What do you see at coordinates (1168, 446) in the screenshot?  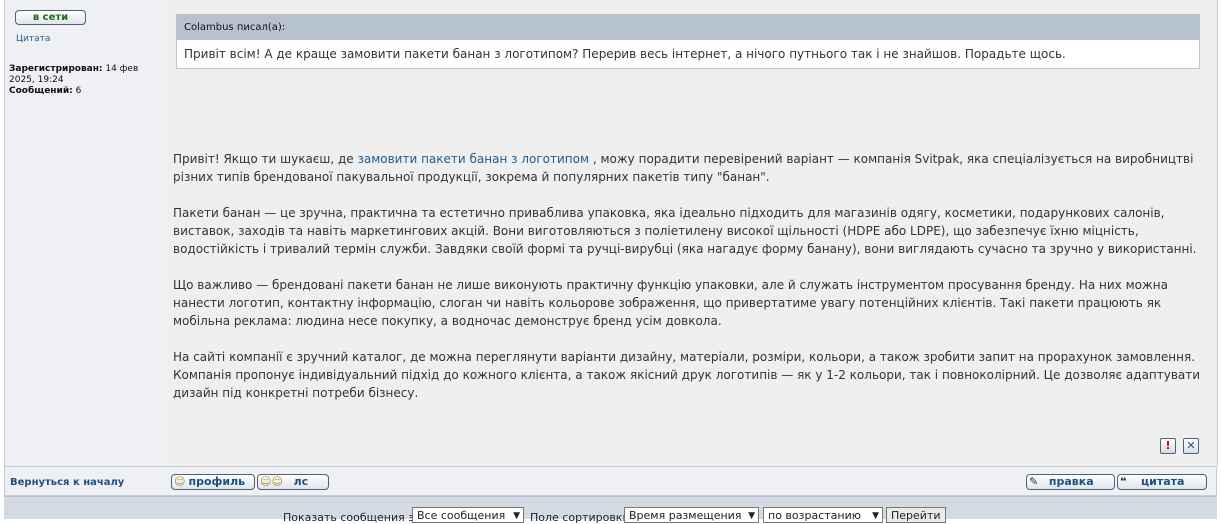 I see `report-icon: !` at bounding box center [1168, 446].